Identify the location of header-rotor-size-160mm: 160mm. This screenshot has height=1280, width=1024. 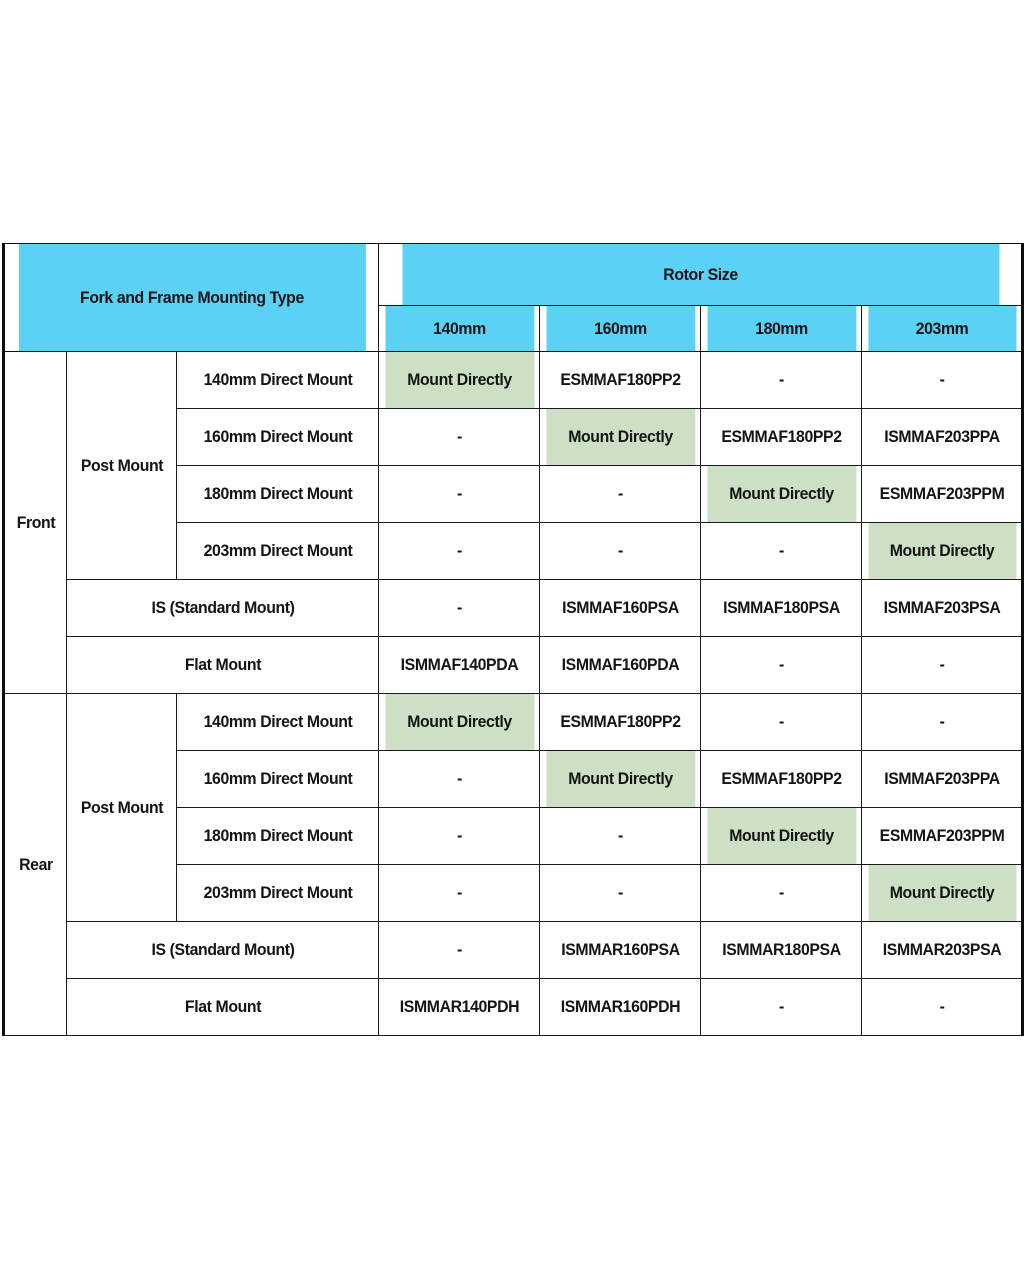
(620, 328).